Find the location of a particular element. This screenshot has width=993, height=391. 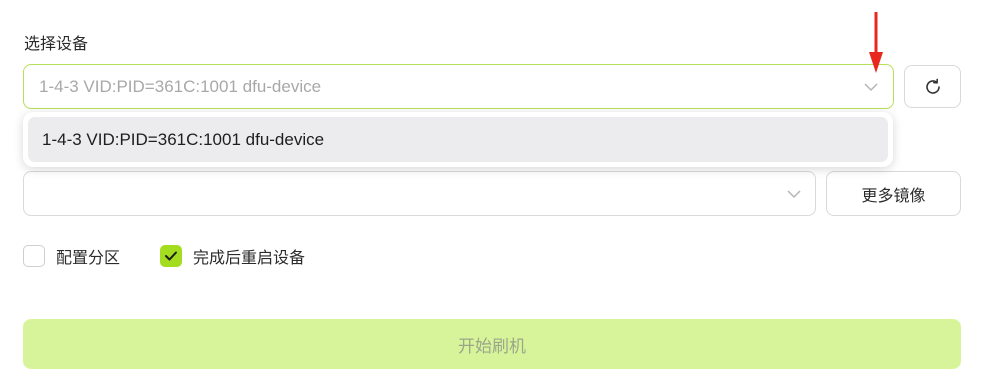

checkbox-label: 配置分区 is located at coordinates (88, 257).